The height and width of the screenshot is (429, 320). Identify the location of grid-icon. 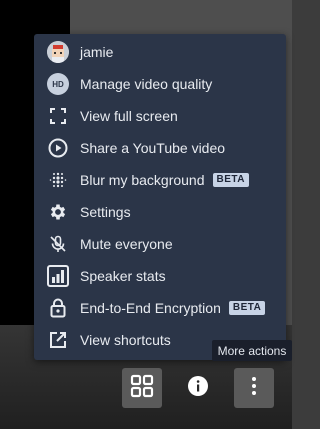
(142, 388).